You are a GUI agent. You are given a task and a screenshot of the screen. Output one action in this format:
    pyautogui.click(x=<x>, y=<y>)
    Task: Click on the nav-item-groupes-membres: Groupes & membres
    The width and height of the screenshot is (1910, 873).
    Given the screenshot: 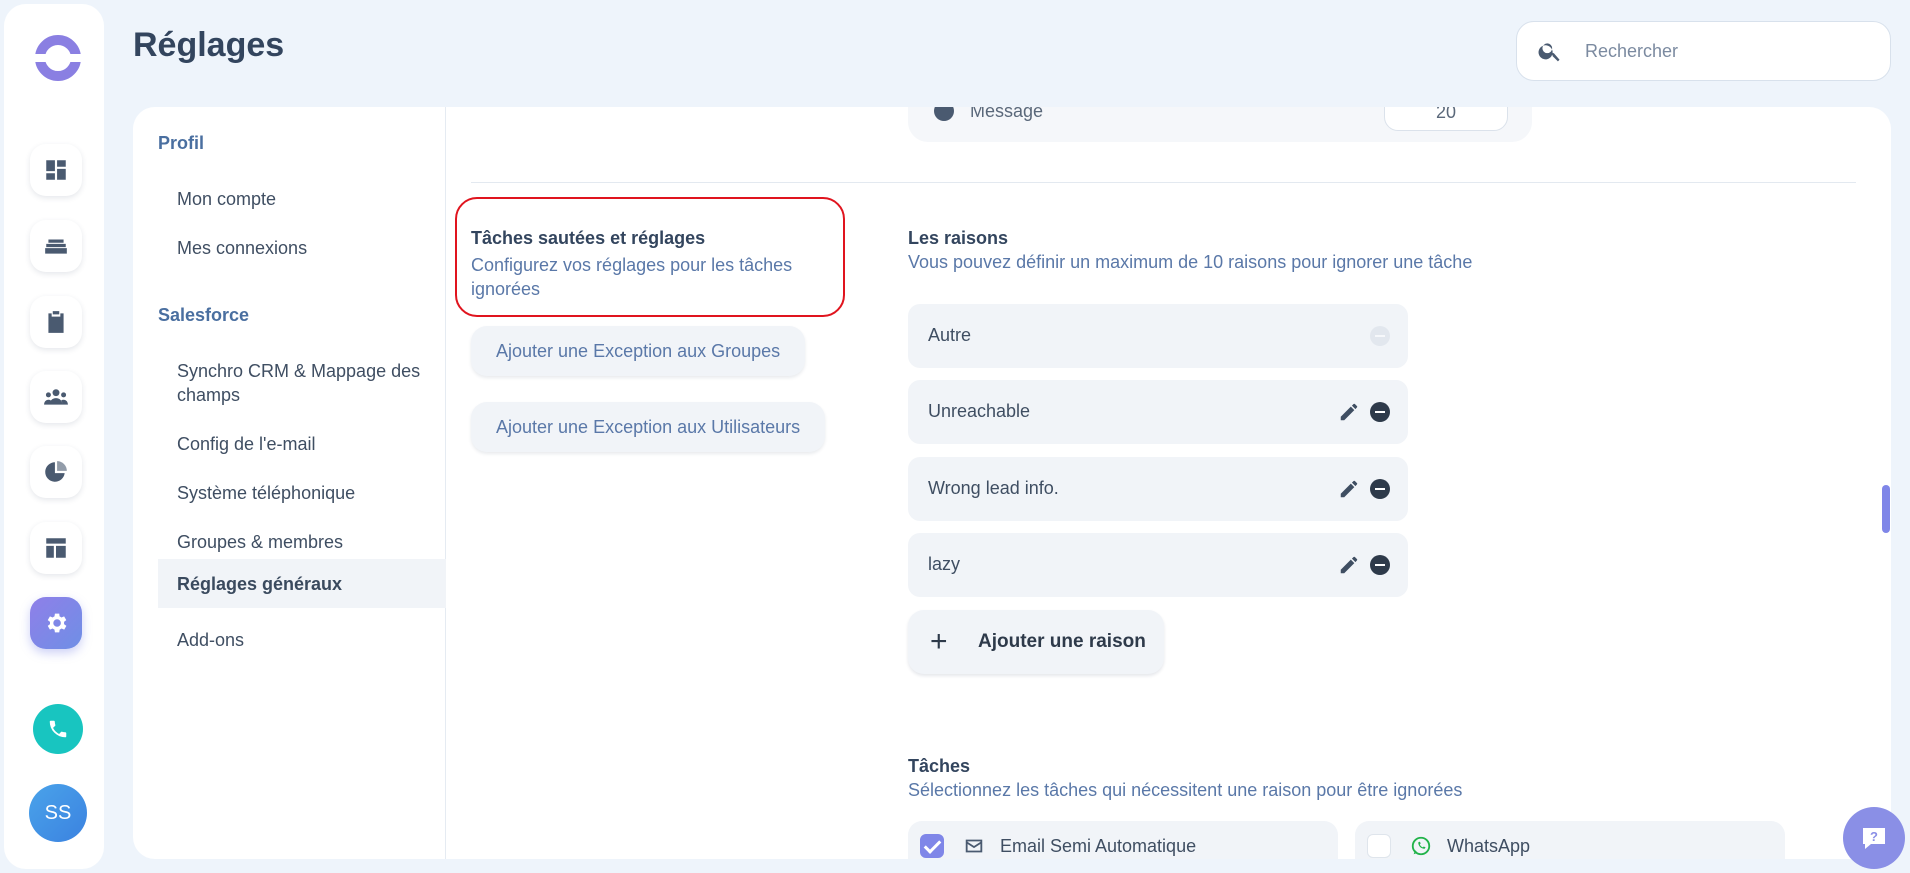 What is the action you would take?
    pyautogui.click(x=302, y=542)
    